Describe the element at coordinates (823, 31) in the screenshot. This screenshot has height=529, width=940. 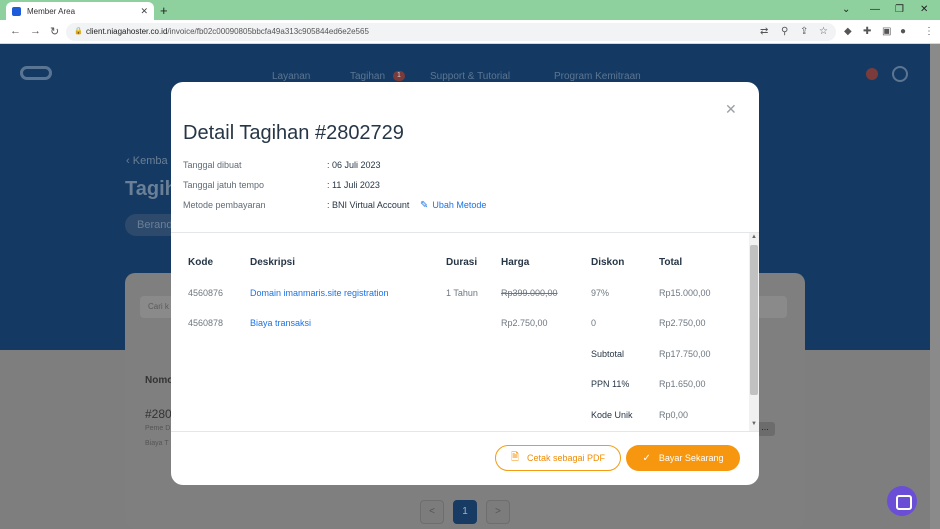
I see `bookmark-star-icon: ☆` at that location.